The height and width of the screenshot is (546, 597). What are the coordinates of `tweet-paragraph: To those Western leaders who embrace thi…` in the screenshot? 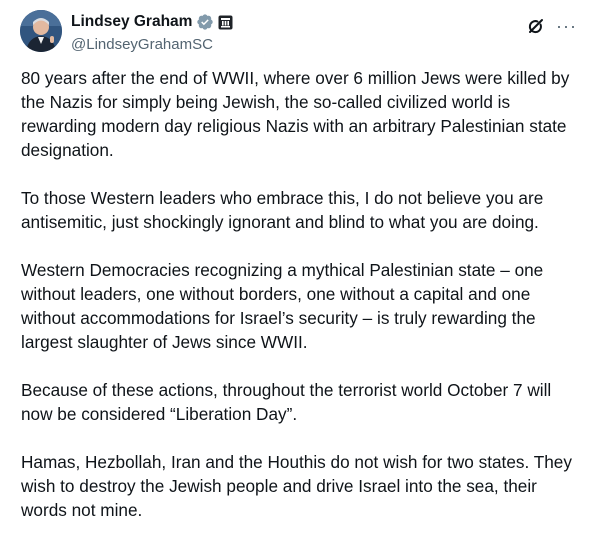 It's located at (282, 210).